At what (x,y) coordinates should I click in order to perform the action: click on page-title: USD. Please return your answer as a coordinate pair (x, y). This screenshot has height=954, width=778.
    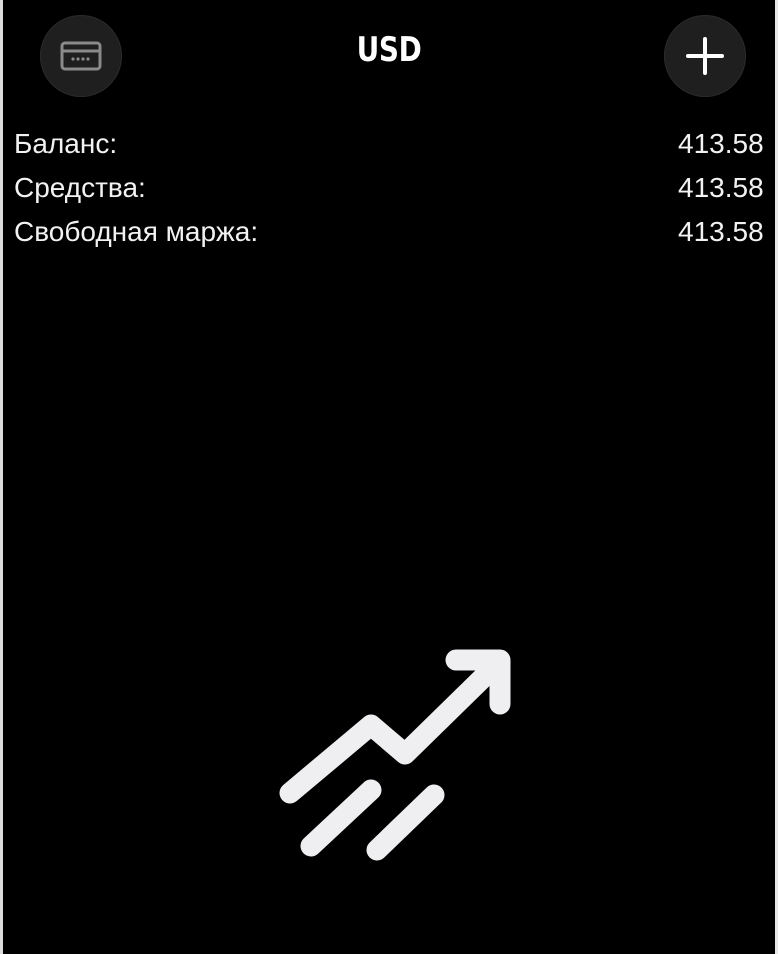
    Looking at the image, I should click on (389, 50).